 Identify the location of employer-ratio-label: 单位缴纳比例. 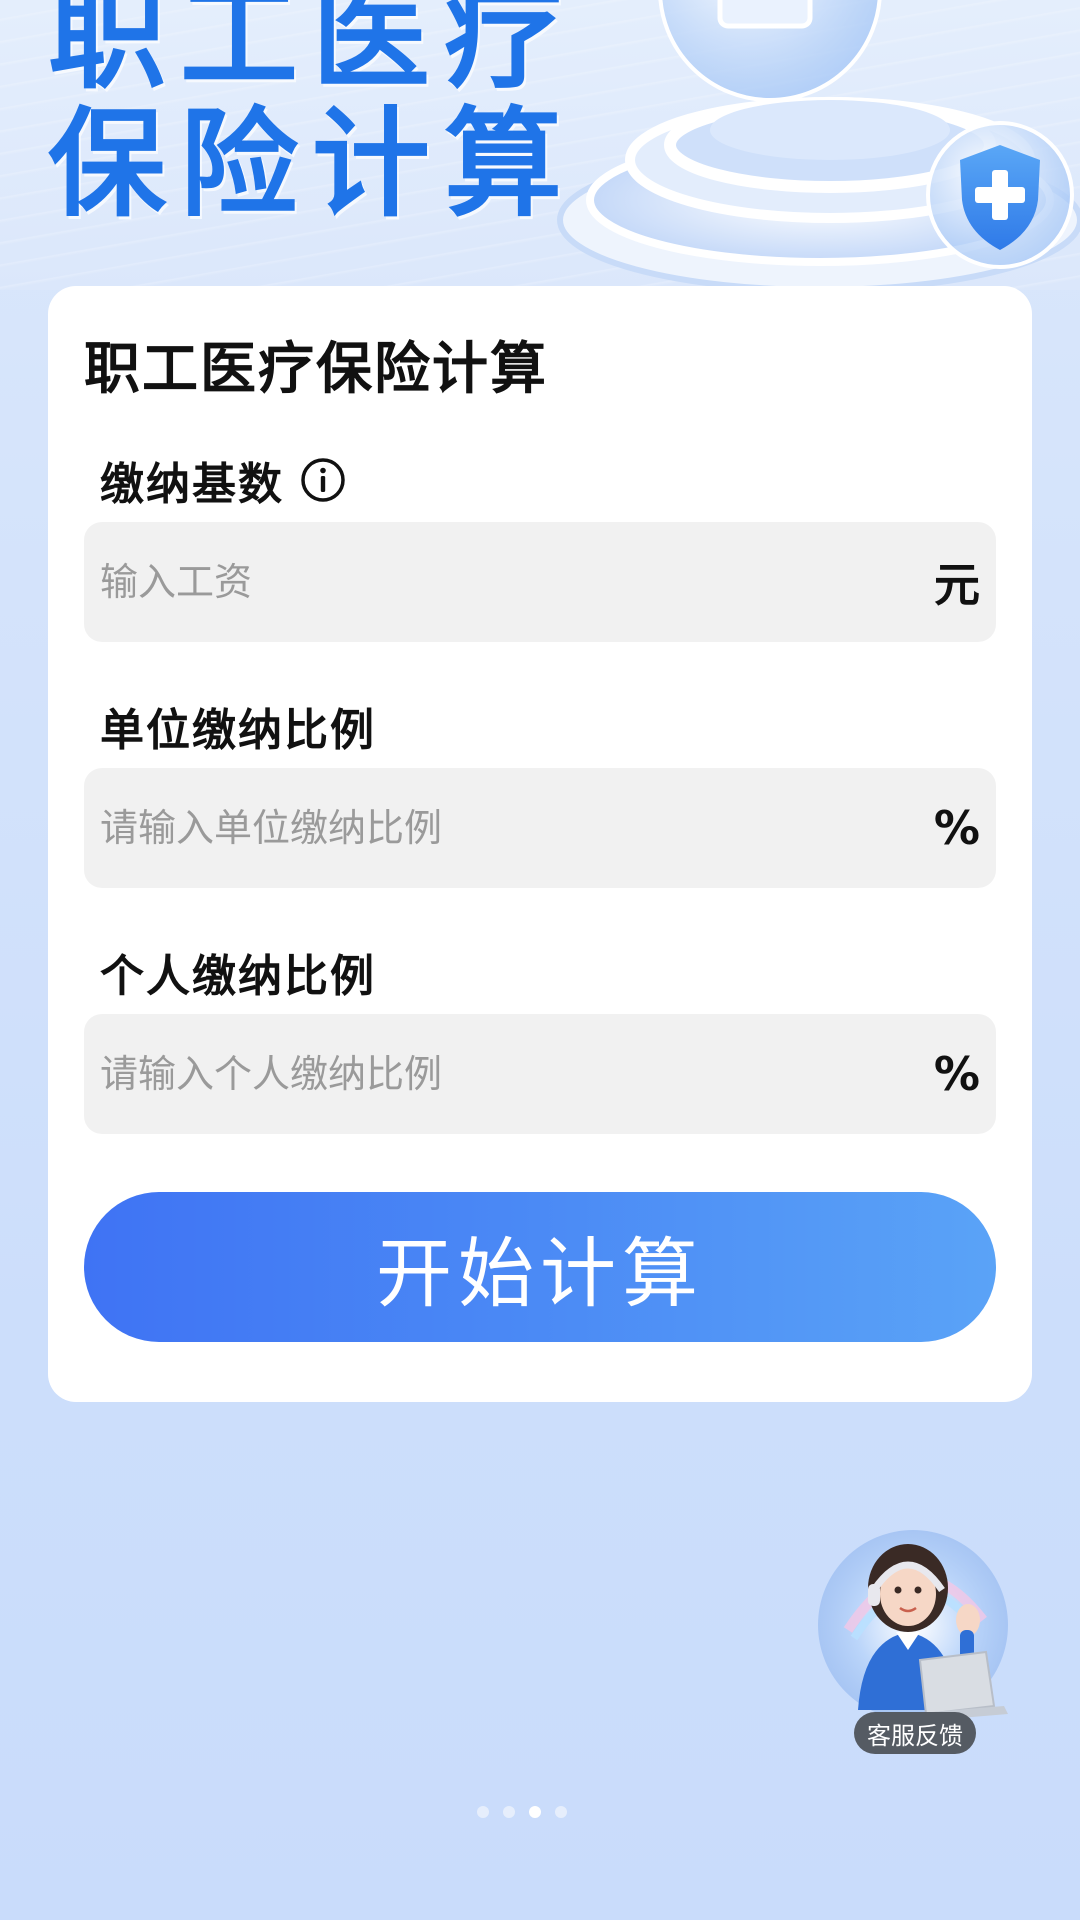
(238, 726).